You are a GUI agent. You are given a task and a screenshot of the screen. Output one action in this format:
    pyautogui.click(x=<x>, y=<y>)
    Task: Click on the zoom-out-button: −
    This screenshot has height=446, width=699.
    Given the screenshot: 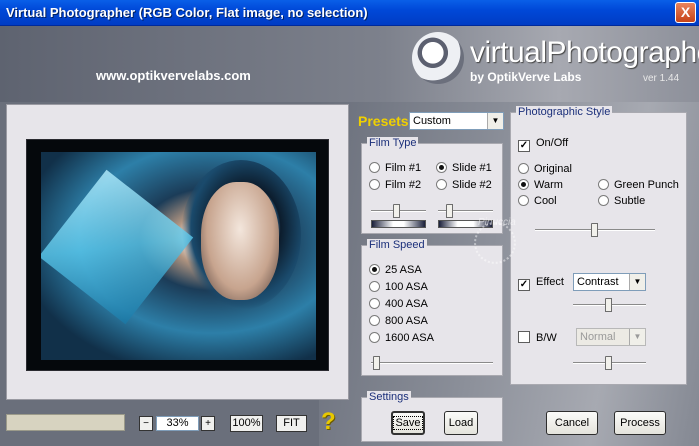 What is the action you would take?
    pyautogui.click(x=146, y=423)
    